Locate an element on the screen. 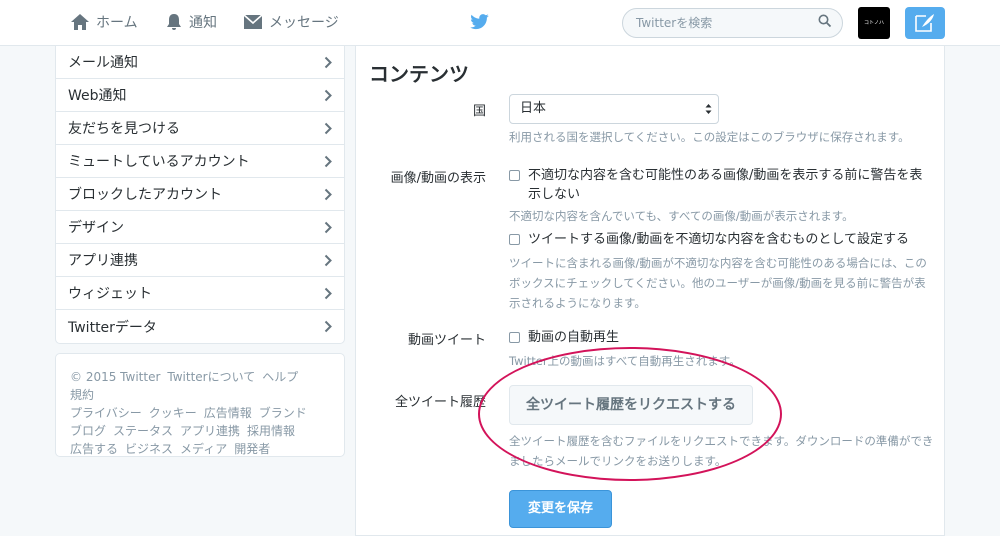 This screenshot has width=1000, height=536. nav-home-label: ホーム is located at coordinates (117, 23).